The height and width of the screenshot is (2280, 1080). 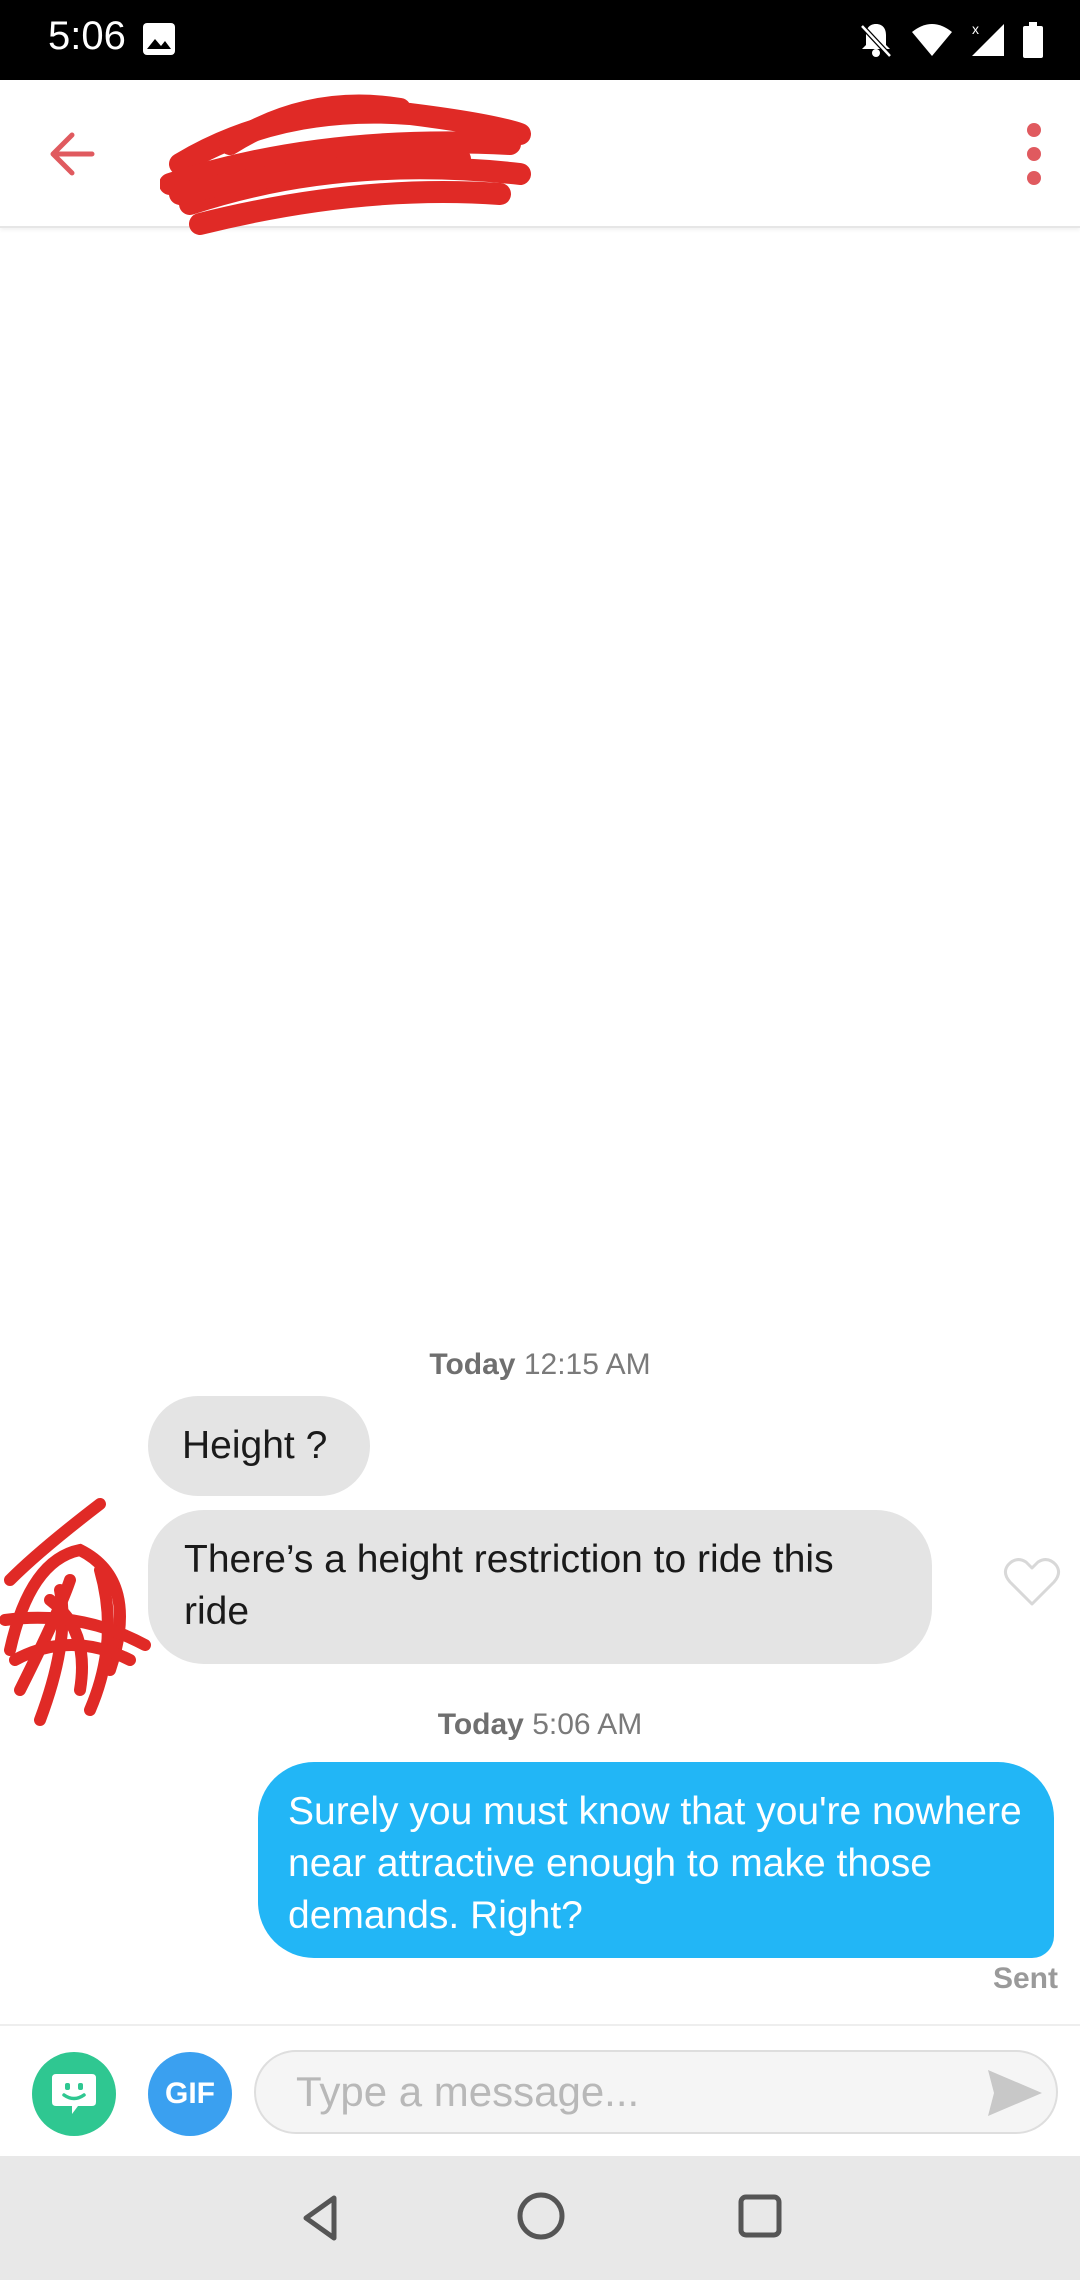 I want to click on notifications-off-icon, so click(x=876, y=41).